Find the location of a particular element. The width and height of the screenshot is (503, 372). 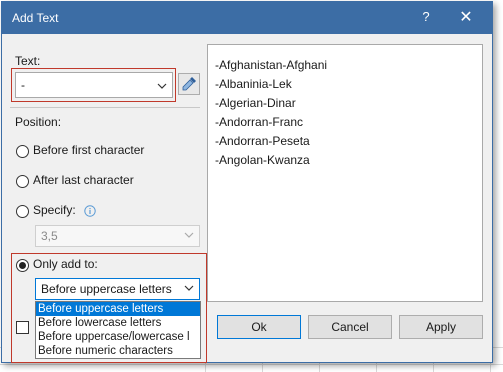

apply-button: Apply is located at coordinates (441, 327).